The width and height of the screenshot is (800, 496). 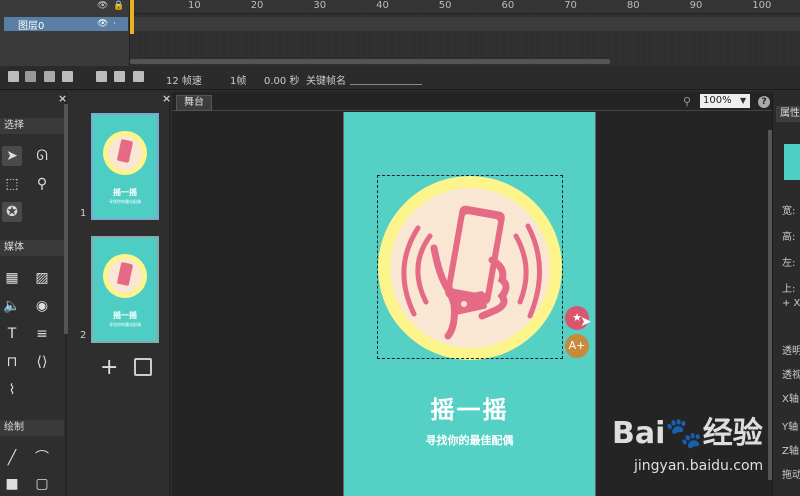 I want to click on time-readout: 0.00 秒, so click(x=282, y=81).